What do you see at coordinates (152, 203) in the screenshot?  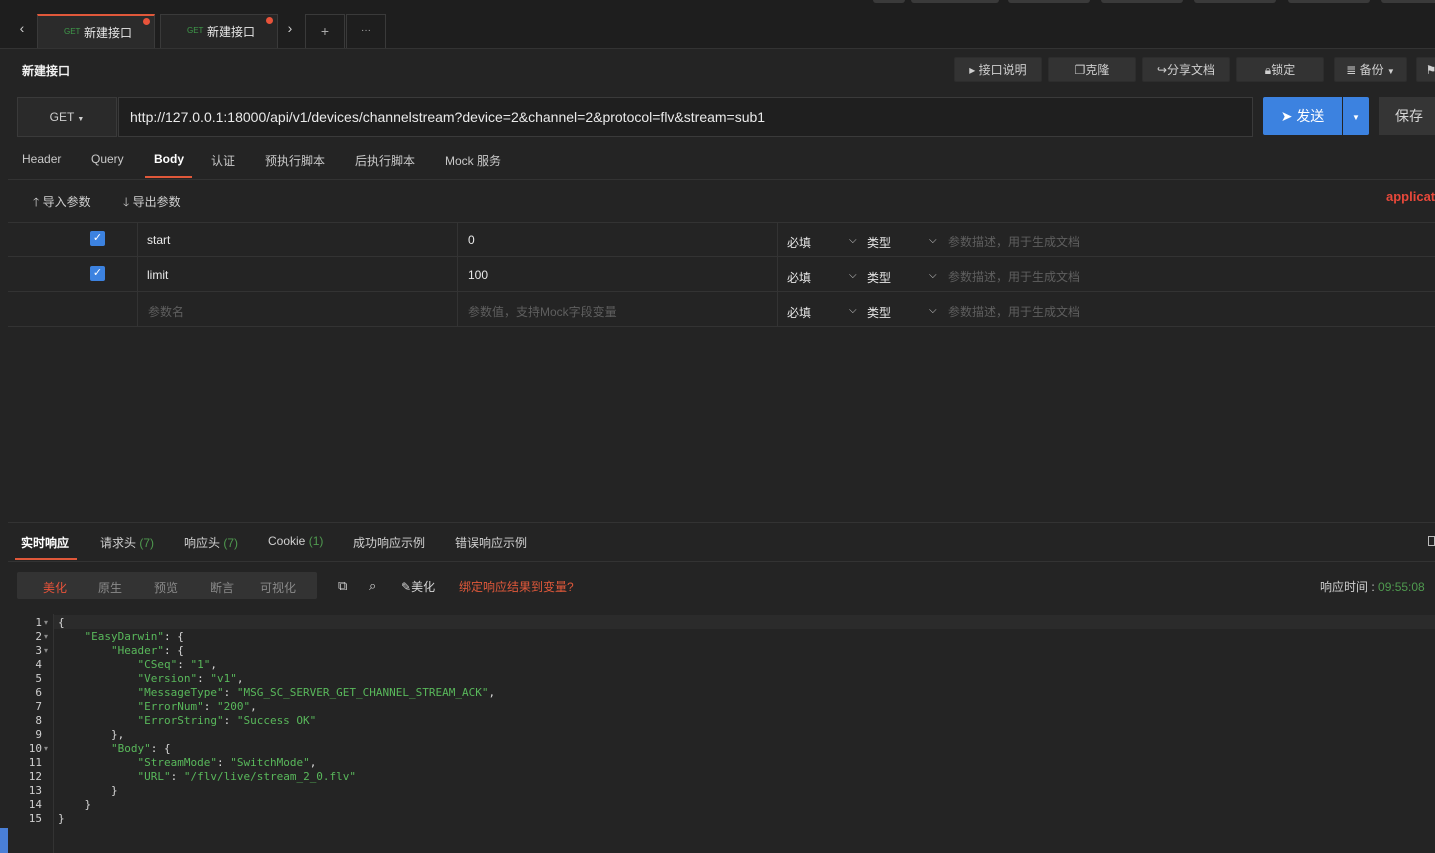 I see `export-params-button: 🡓 导出参数` at bounding box center [152, 203].